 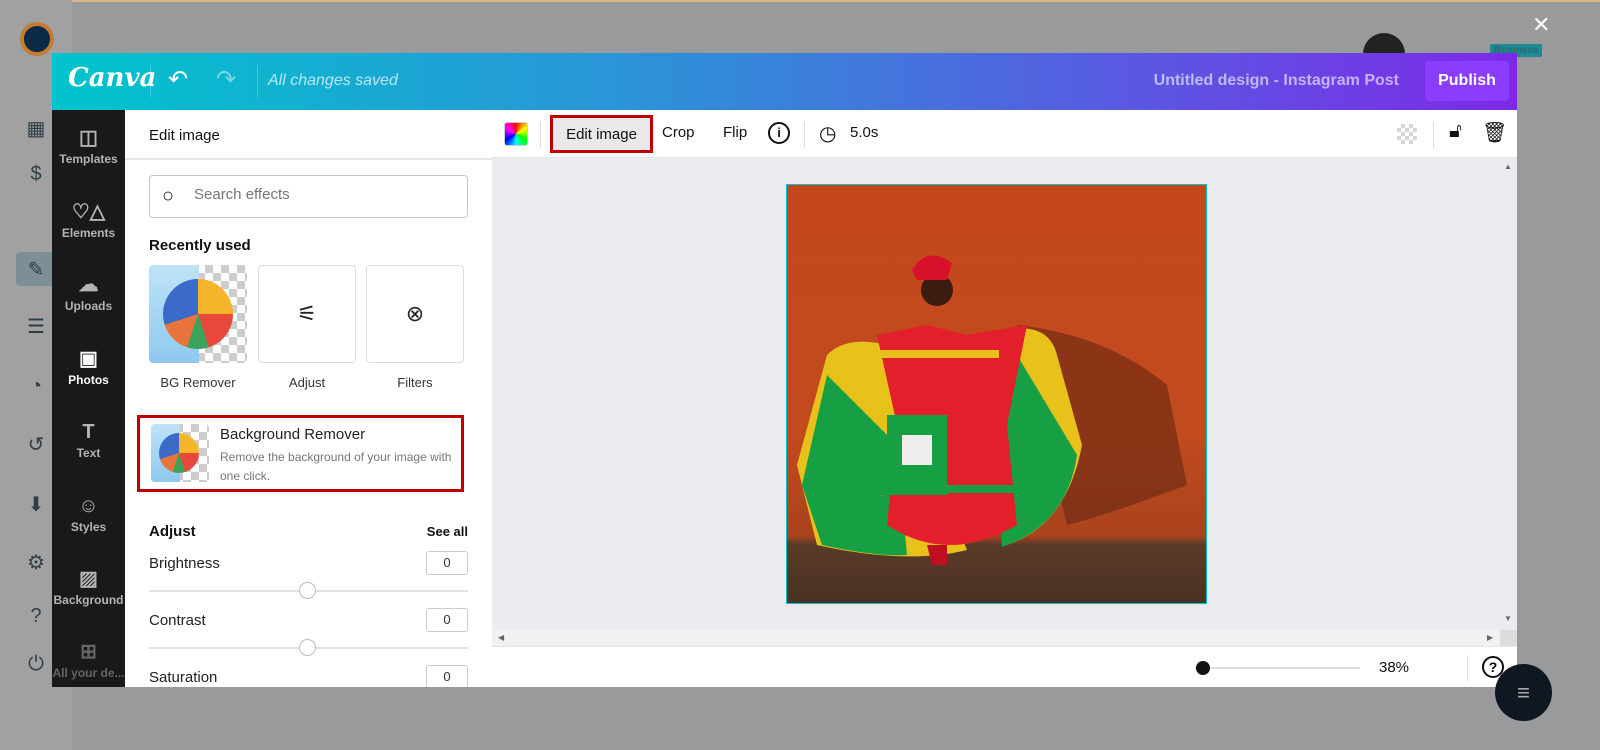 I want to click on billing-icon: $, so click(x=36, y=174).